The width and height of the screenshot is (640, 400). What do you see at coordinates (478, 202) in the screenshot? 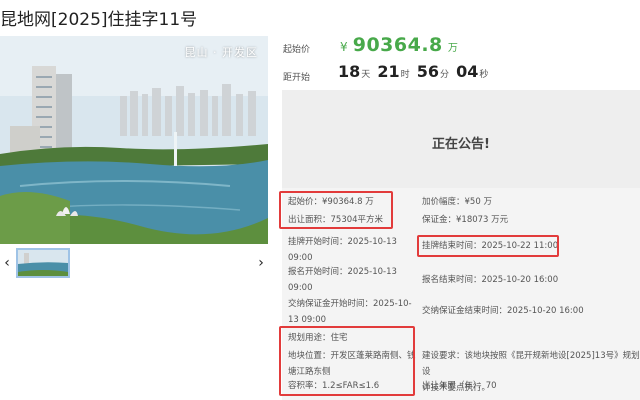
I see `detail-increment-value: ¥50 万` at bounding box center [478, 202].